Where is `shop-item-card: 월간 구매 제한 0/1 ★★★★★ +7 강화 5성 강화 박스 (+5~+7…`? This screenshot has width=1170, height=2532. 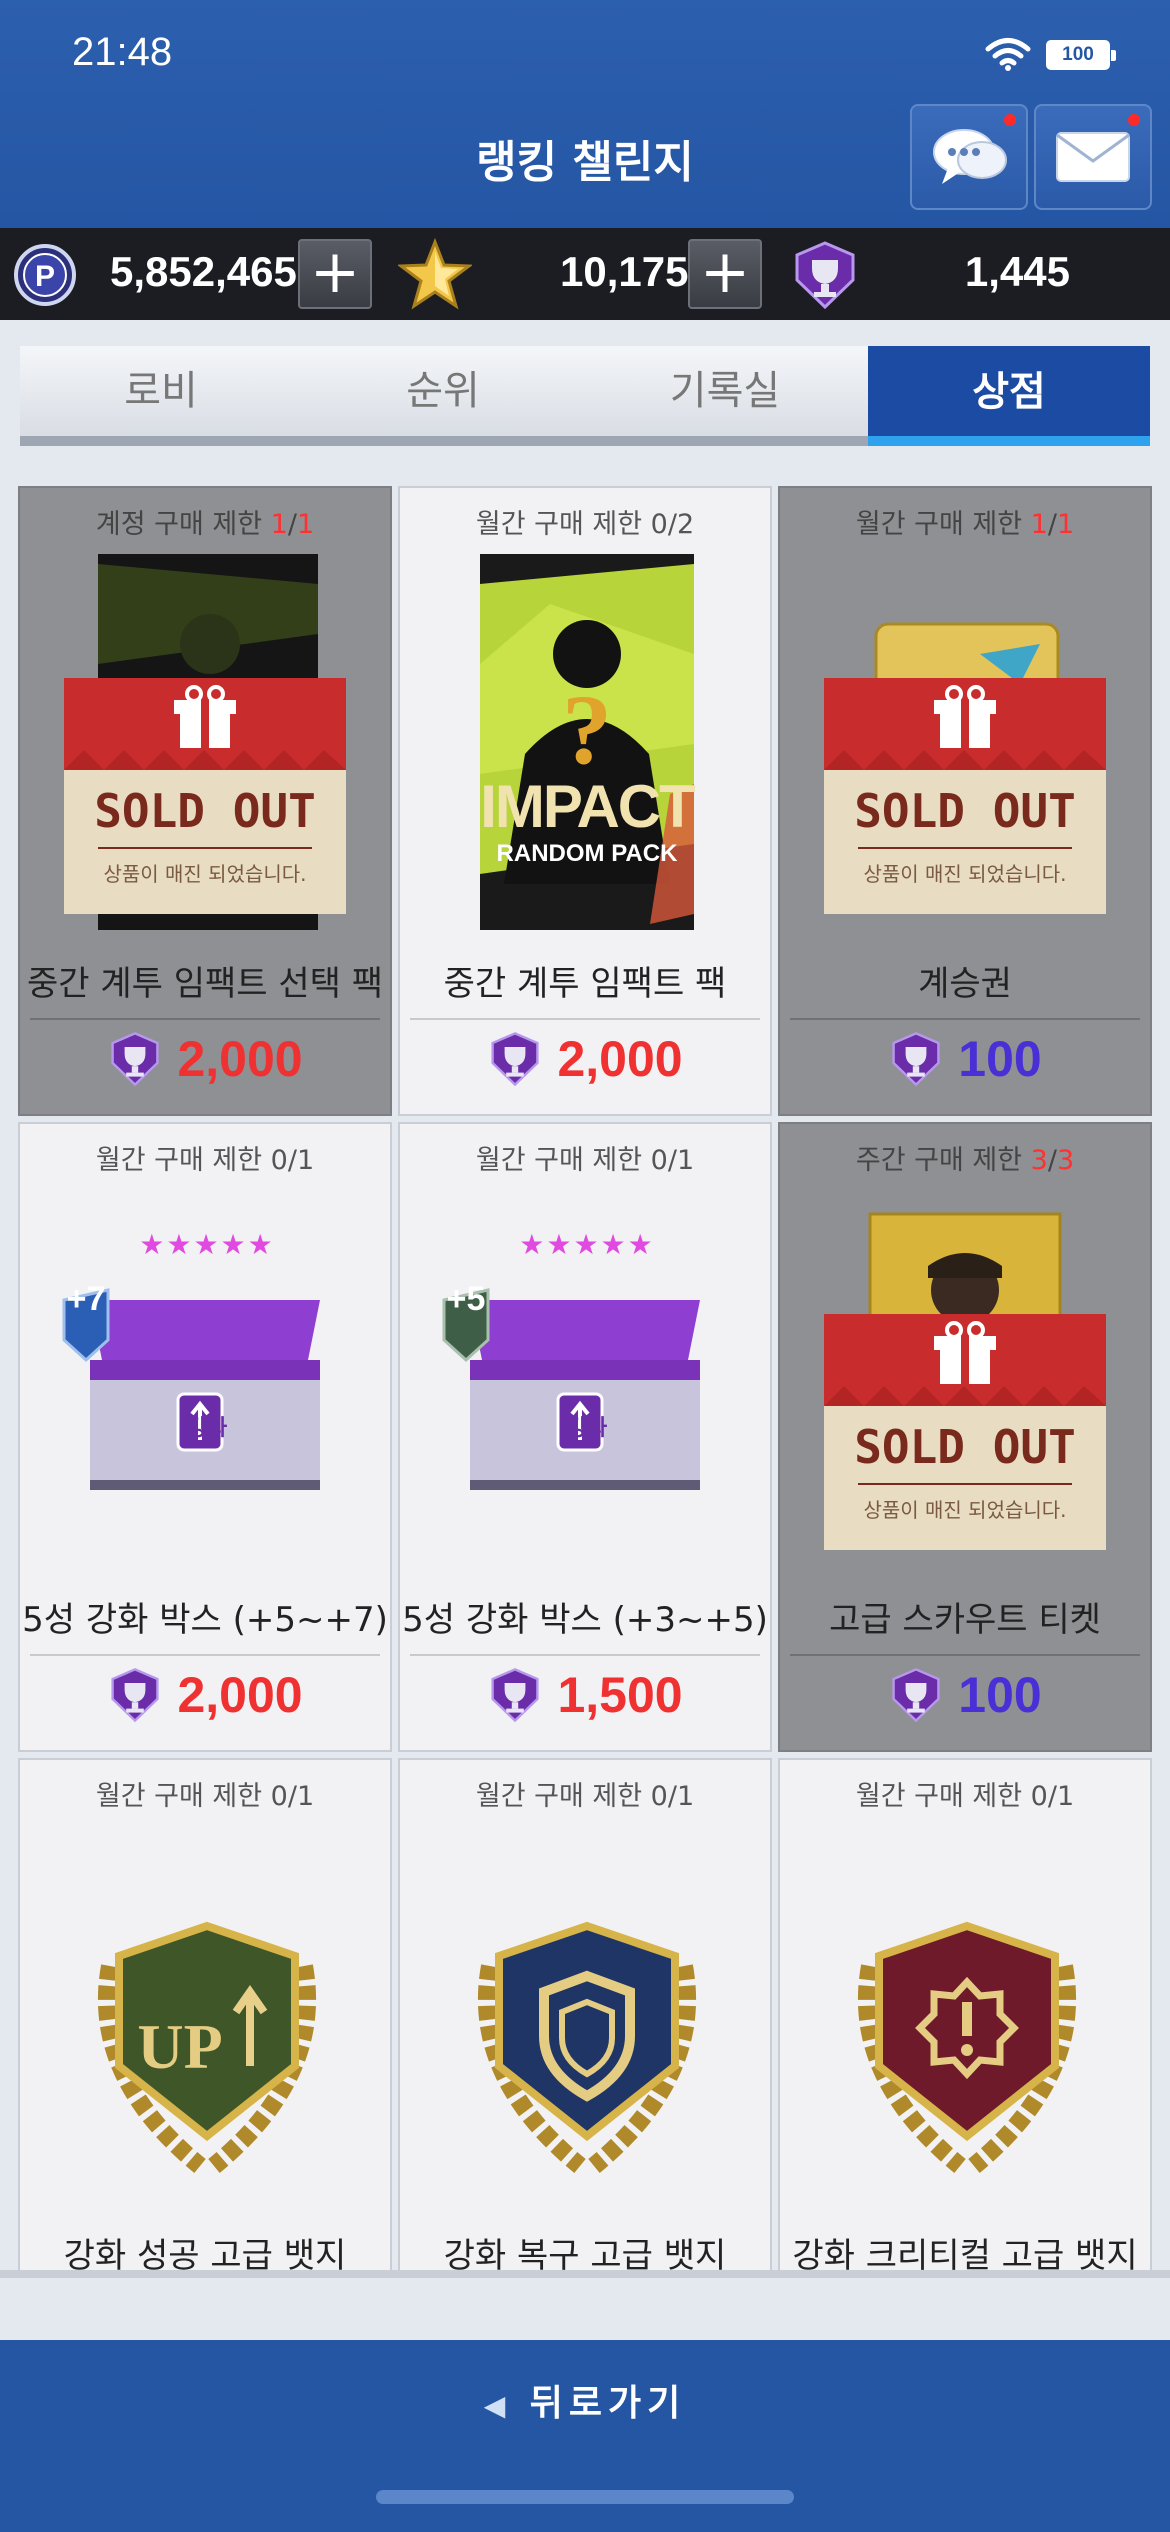 shop-item-card: 월간 구매 제한 0/1 ★★★★★ +7 강화 5성 강화 박스 (+5~+7… is located at coordinates (205, 1437).